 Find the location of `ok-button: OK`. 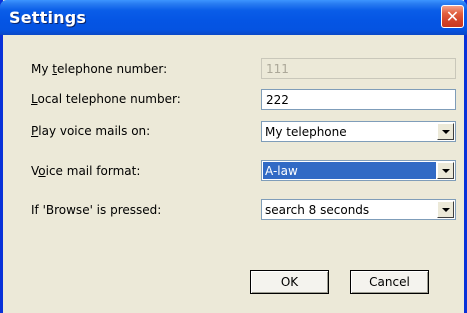

ok-button: OK is located at coordinates (289, 282).